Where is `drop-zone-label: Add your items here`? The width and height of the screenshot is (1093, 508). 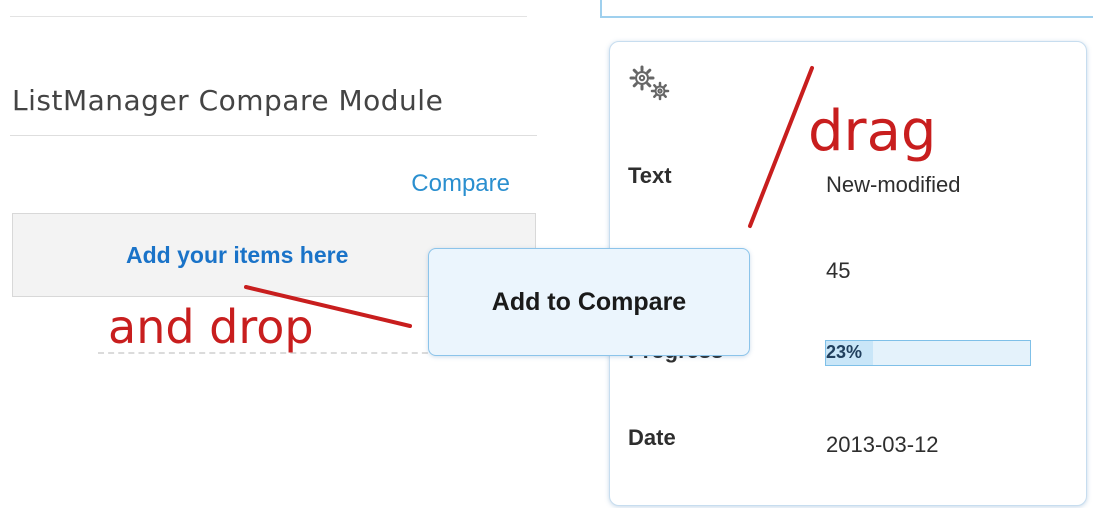
drop-zone-label: Add your items here is located at coordinates (237, 255).